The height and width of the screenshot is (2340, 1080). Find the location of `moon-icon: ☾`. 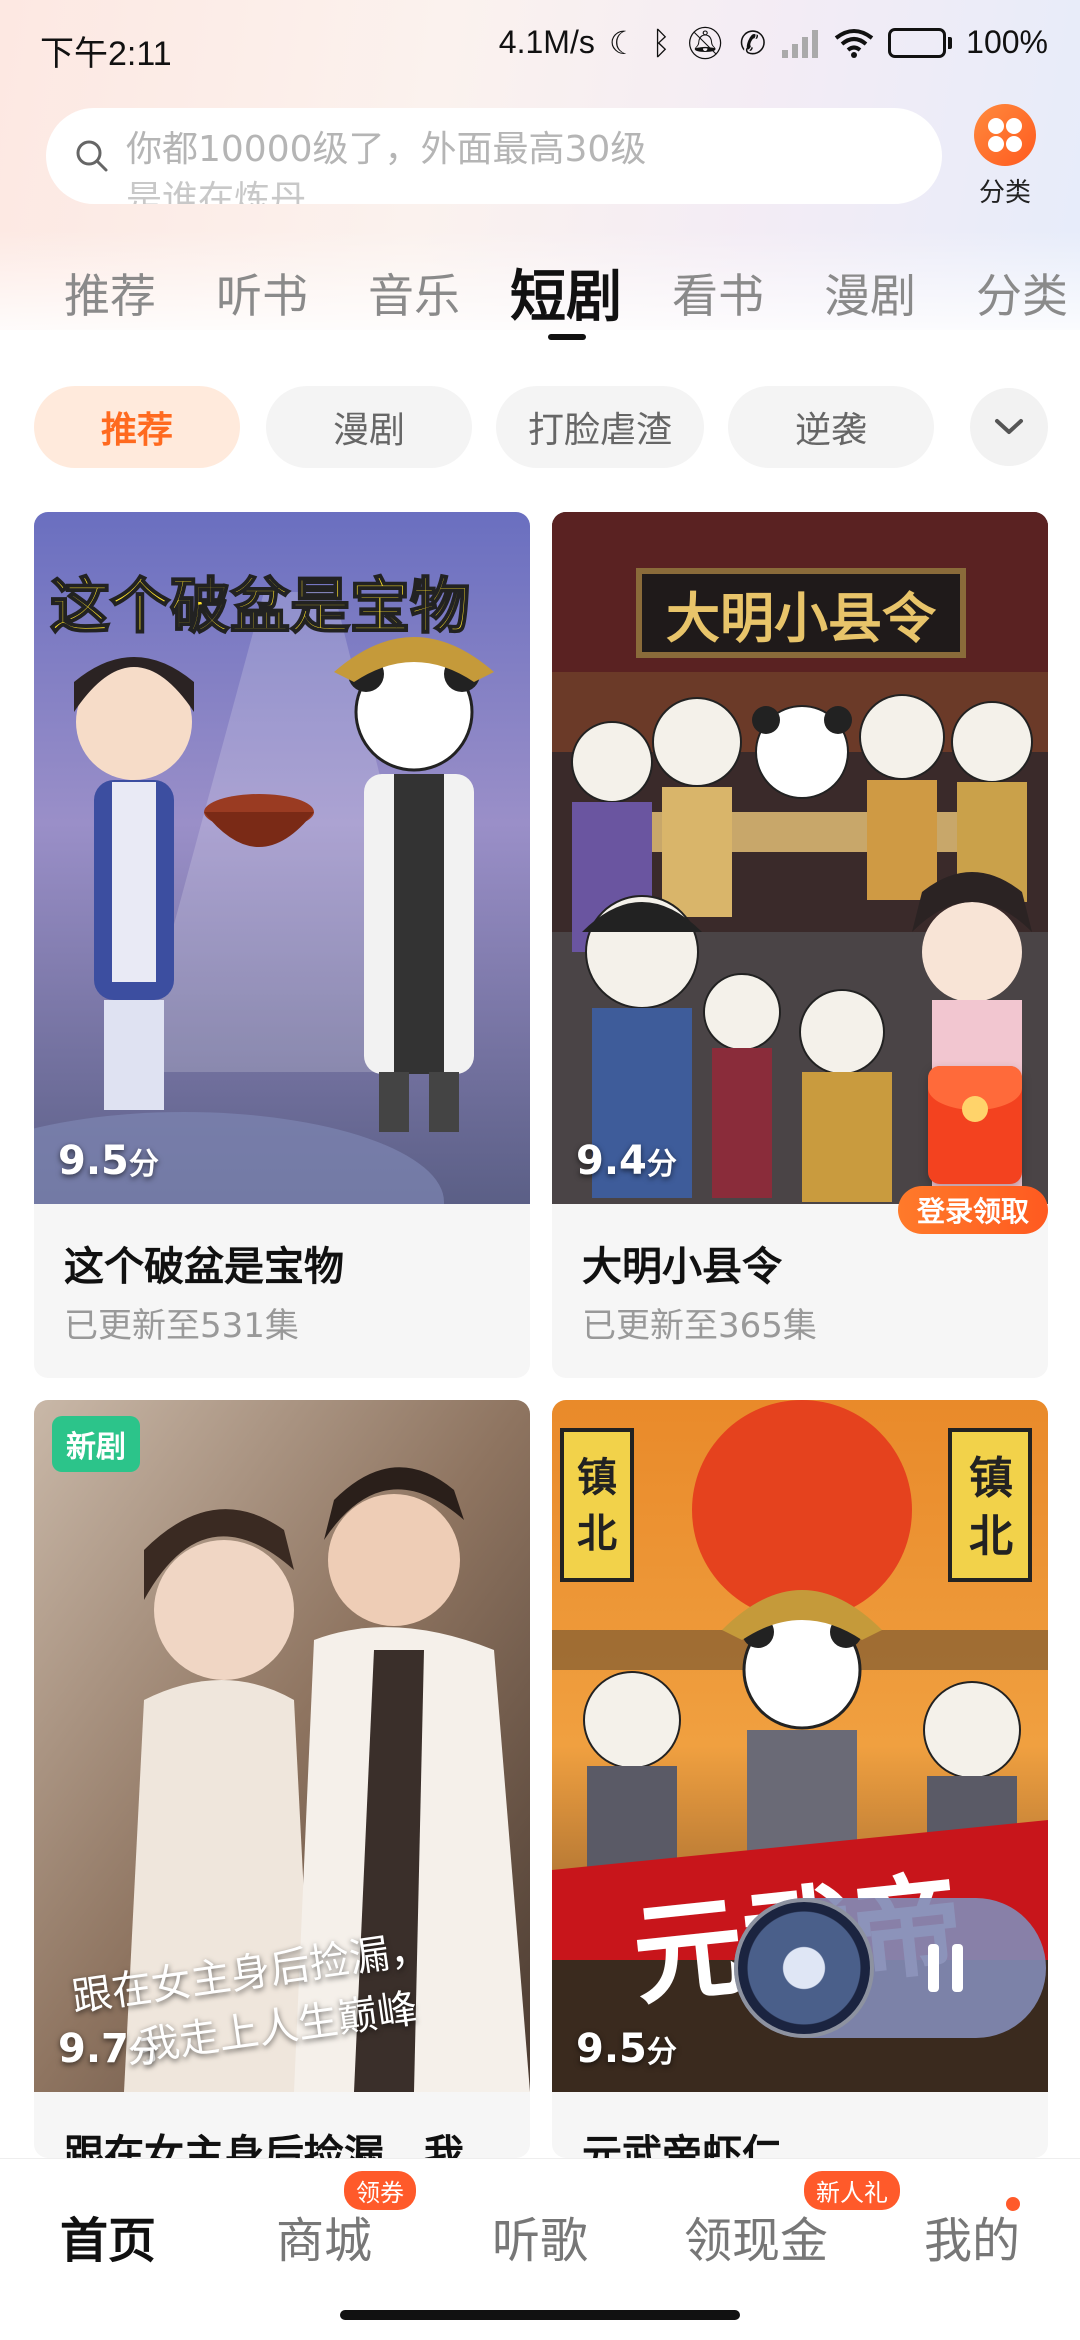

moon-icon: ☾ is located at coordinates (623, 42).